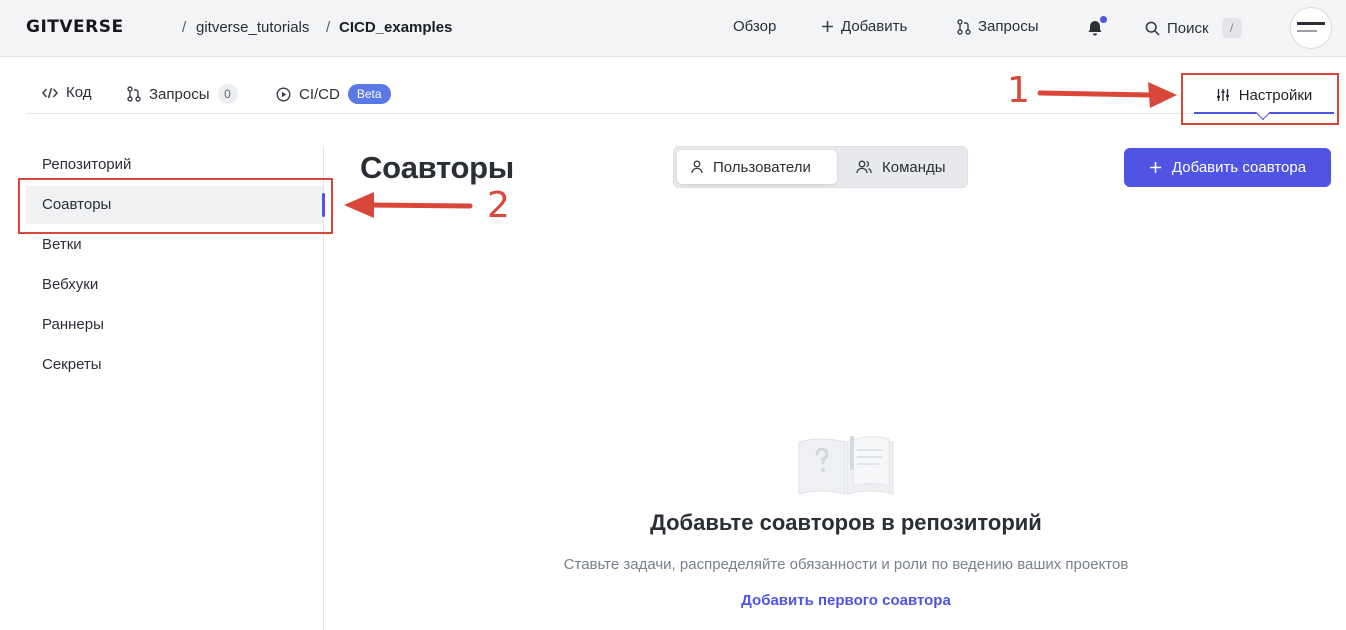  Describe the element at coordinates (760, 150) in the screenshot. I see `annotation-arrows` at that location.